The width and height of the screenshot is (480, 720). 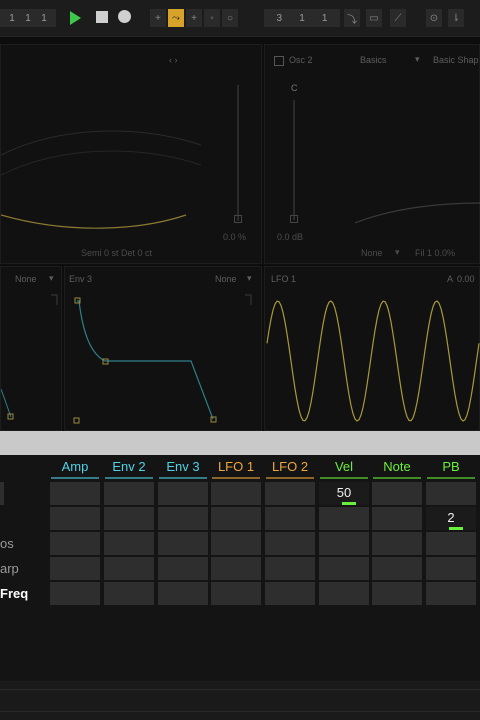 I want to click on stop-button, so click(x=102, y=17).